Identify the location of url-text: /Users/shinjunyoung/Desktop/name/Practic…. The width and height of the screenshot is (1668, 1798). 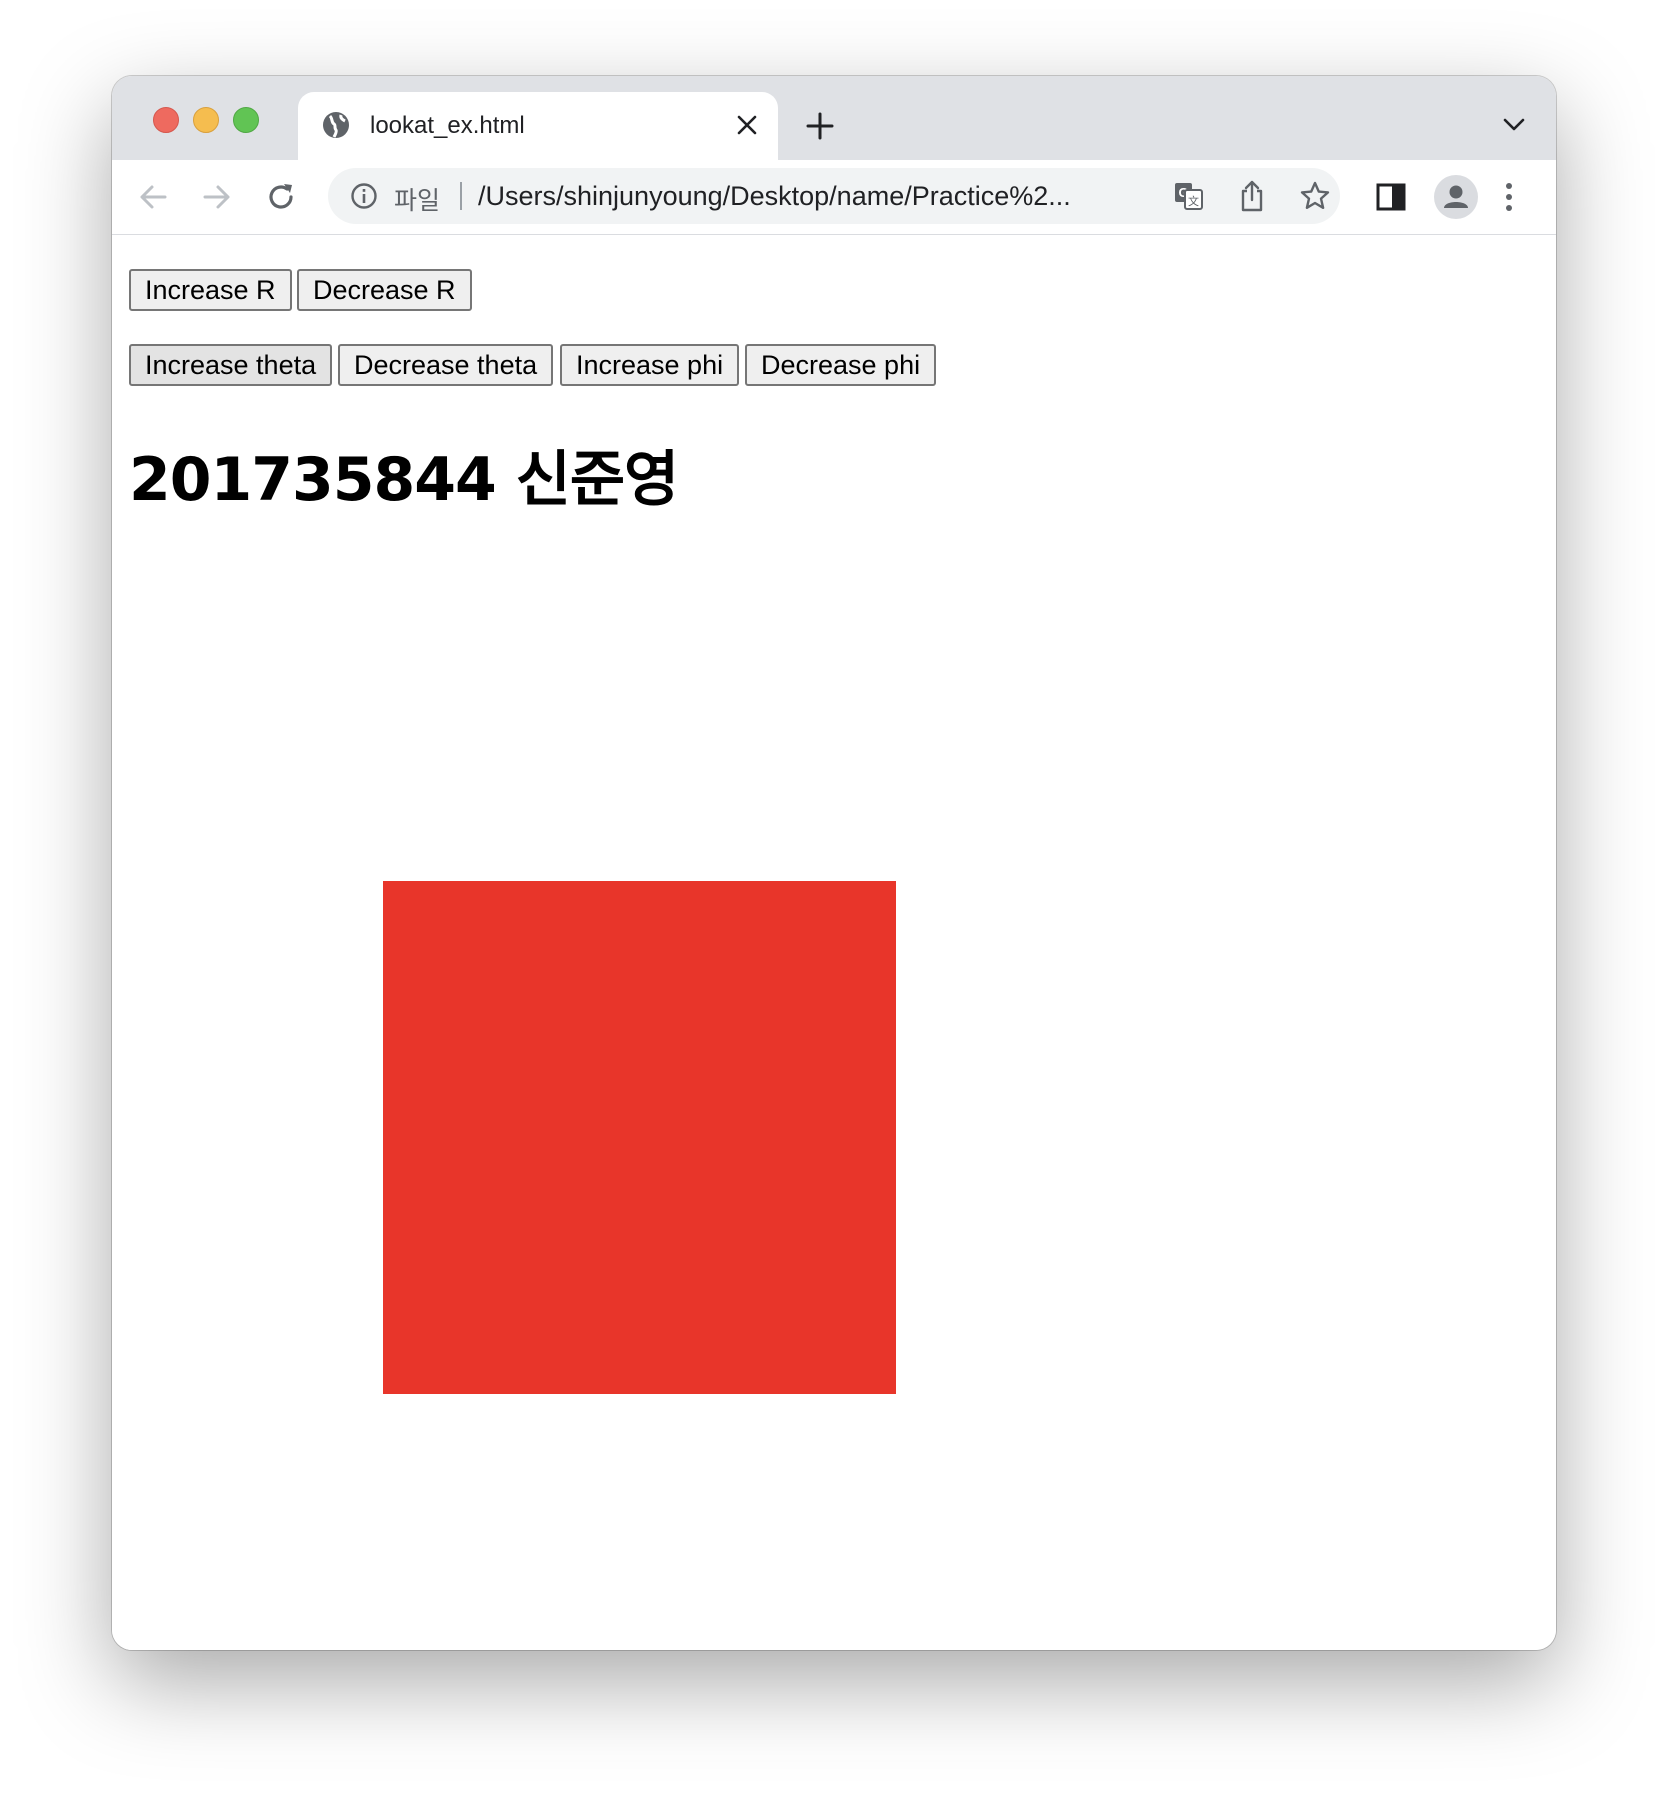
(774, 196).